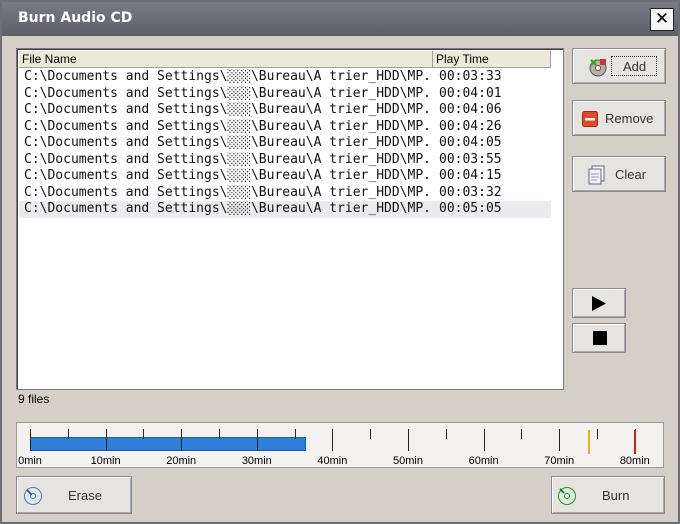  I want to click on erase-button-label: Erase, so click(85, 495).